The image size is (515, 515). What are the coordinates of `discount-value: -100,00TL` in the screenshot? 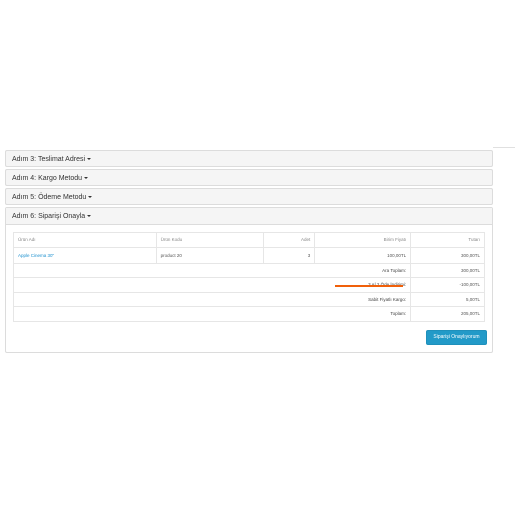 It's located at (447, 285).